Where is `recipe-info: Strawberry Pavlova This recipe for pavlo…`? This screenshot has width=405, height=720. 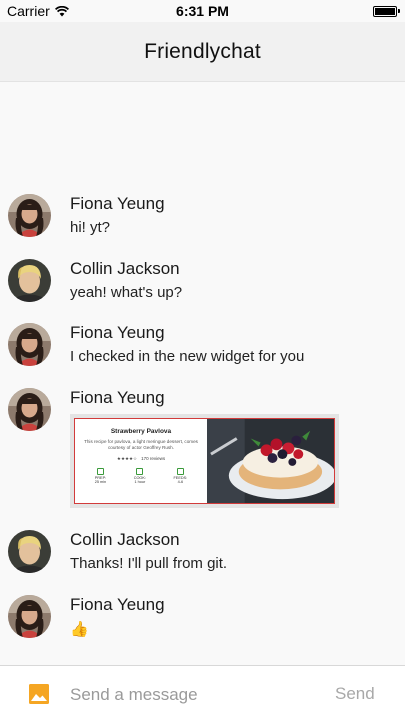
recipe-info: Strawberry Pavlova This recipe for pavlo… is located at coordinates (141, 461).